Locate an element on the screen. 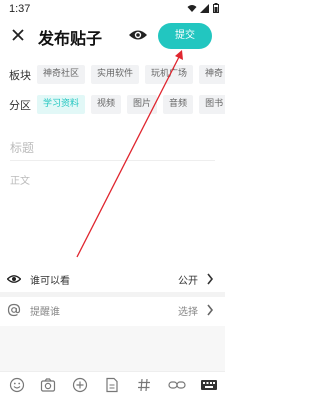  section-row: 分区 学习资料 视频 图片 音频 图书 is located at coordinates (112, 105).